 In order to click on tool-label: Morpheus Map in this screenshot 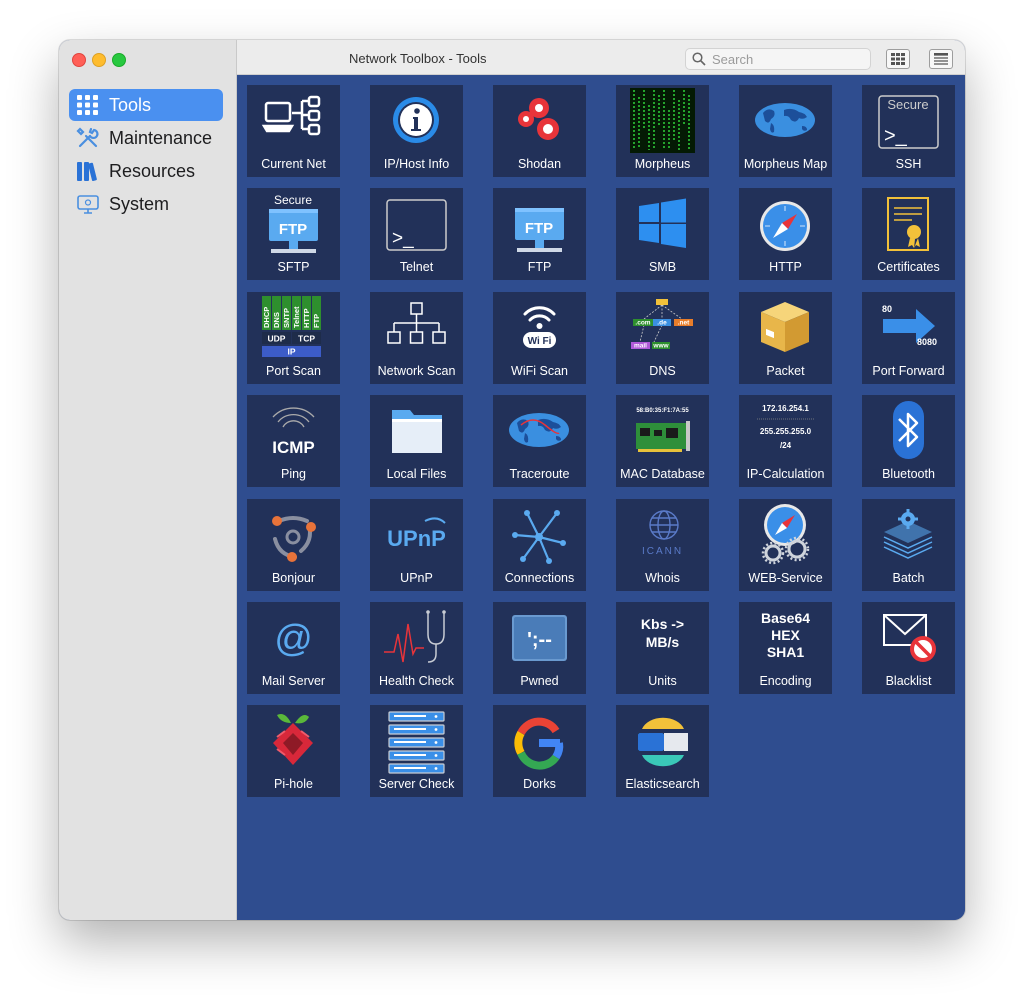, I will do `click(785, 164)`.